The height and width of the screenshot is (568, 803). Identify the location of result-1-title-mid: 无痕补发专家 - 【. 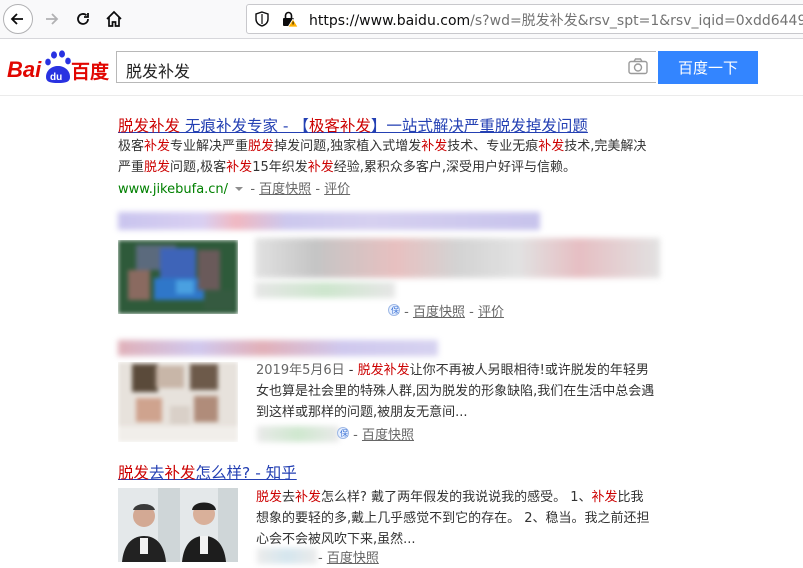
(244, 126).